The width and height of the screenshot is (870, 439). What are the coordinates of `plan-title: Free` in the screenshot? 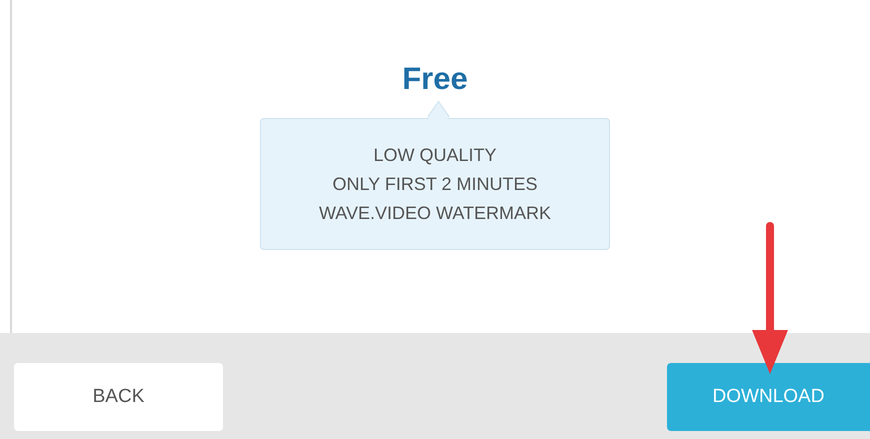 It's located at (435, 79).